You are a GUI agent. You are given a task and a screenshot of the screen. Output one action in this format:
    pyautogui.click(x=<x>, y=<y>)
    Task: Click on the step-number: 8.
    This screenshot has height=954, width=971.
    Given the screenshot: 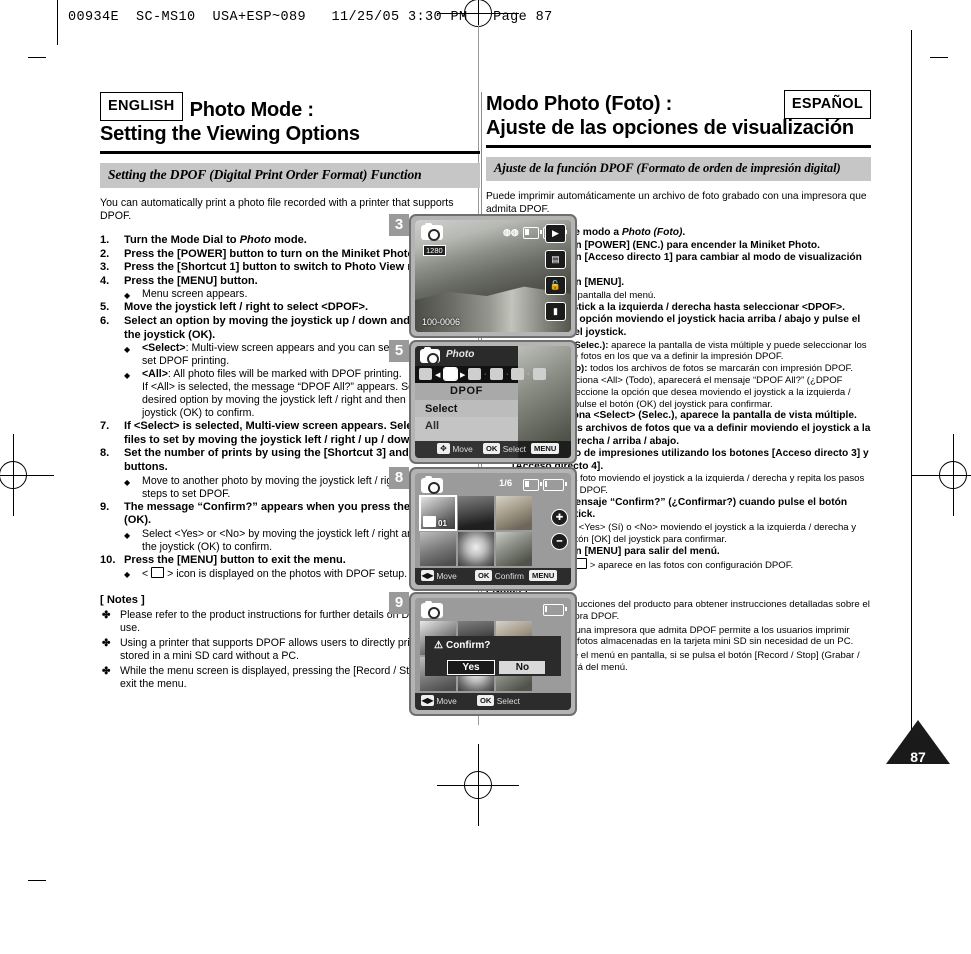 What is the action you would take?
    pyautogui.click(x=105, y=453)
    